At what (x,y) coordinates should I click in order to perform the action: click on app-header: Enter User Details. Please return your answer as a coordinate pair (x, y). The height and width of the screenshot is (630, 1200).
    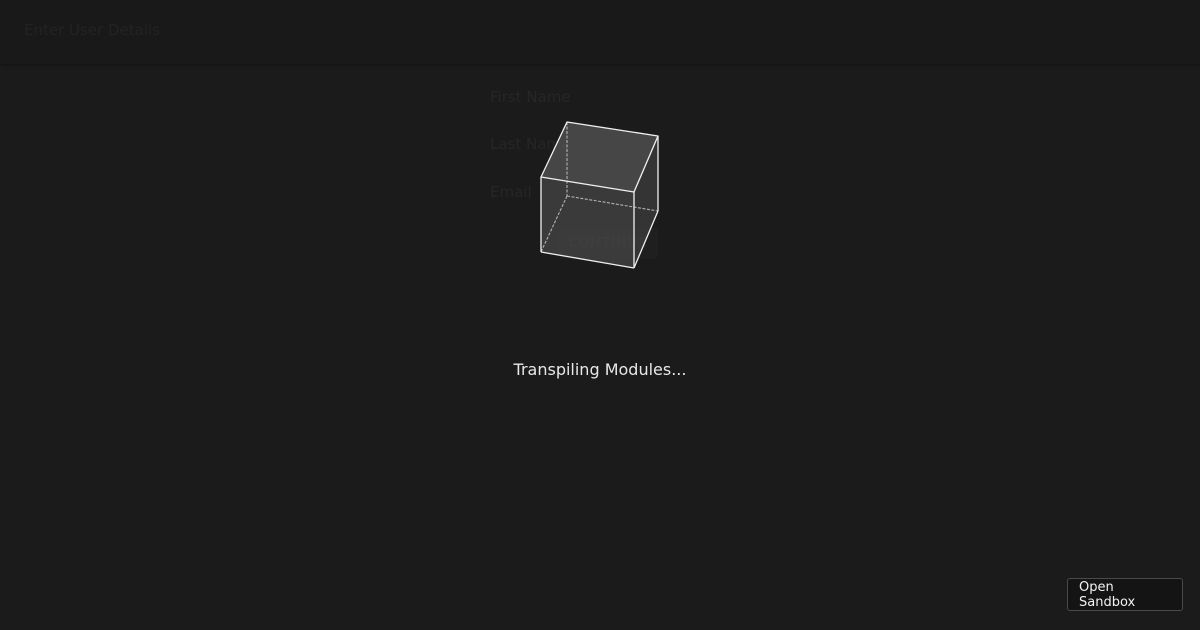
    Looking at the image, I should click on (600, 32).